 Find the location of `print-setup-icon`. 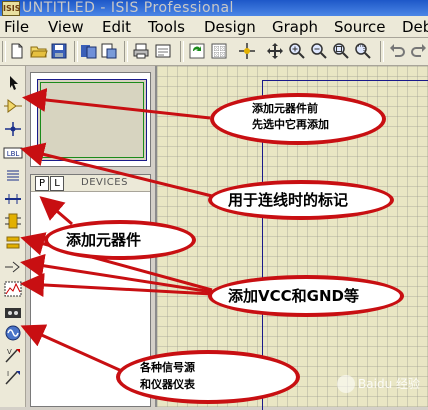

print-setup-icon is located at coordinates (163, 51).